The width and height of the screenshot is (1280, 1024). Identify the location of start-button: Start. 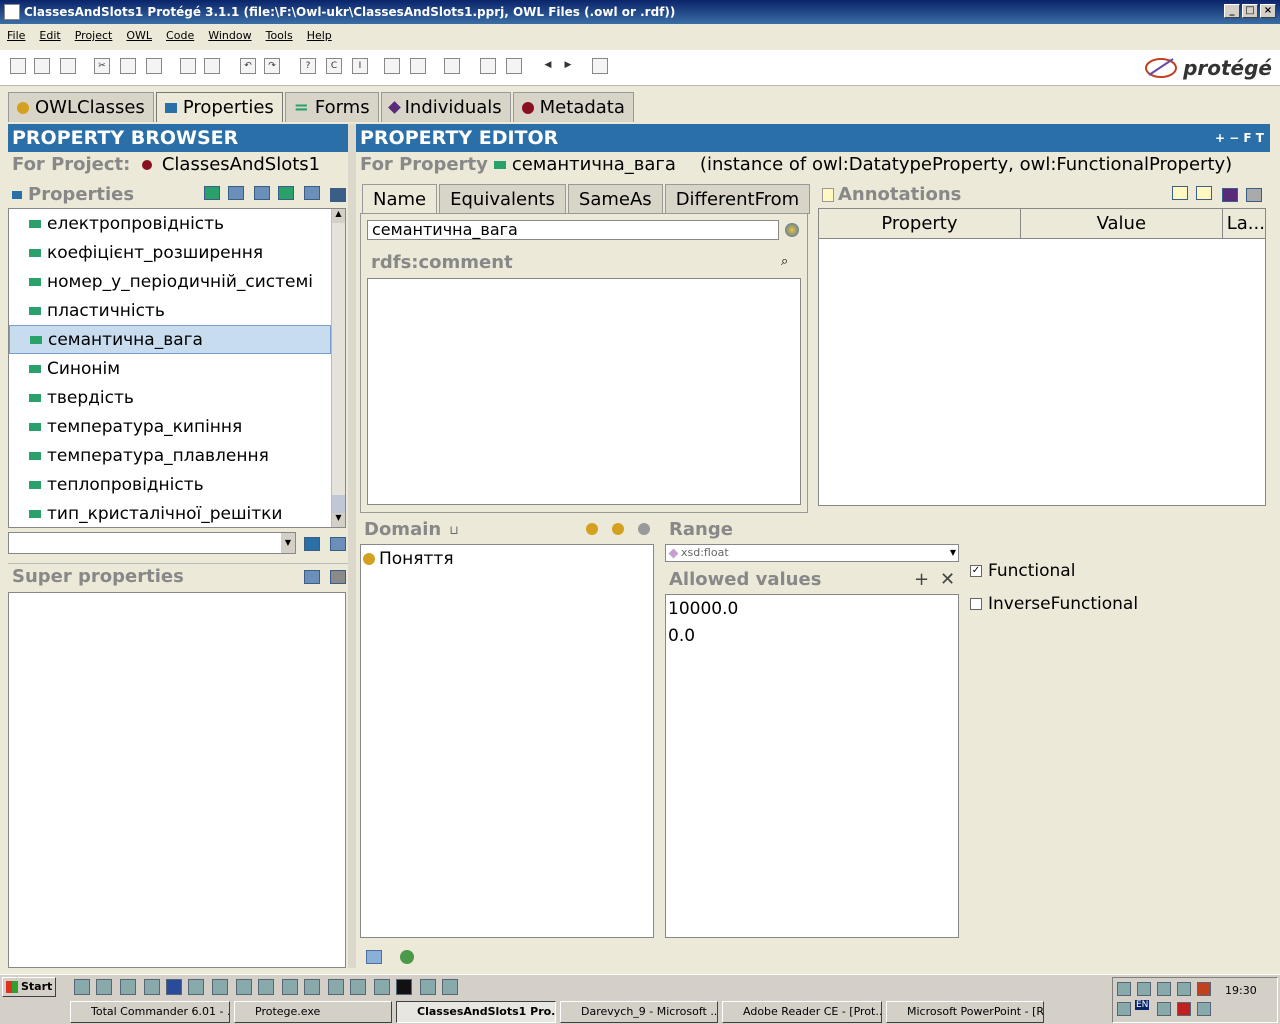
(29, 987).